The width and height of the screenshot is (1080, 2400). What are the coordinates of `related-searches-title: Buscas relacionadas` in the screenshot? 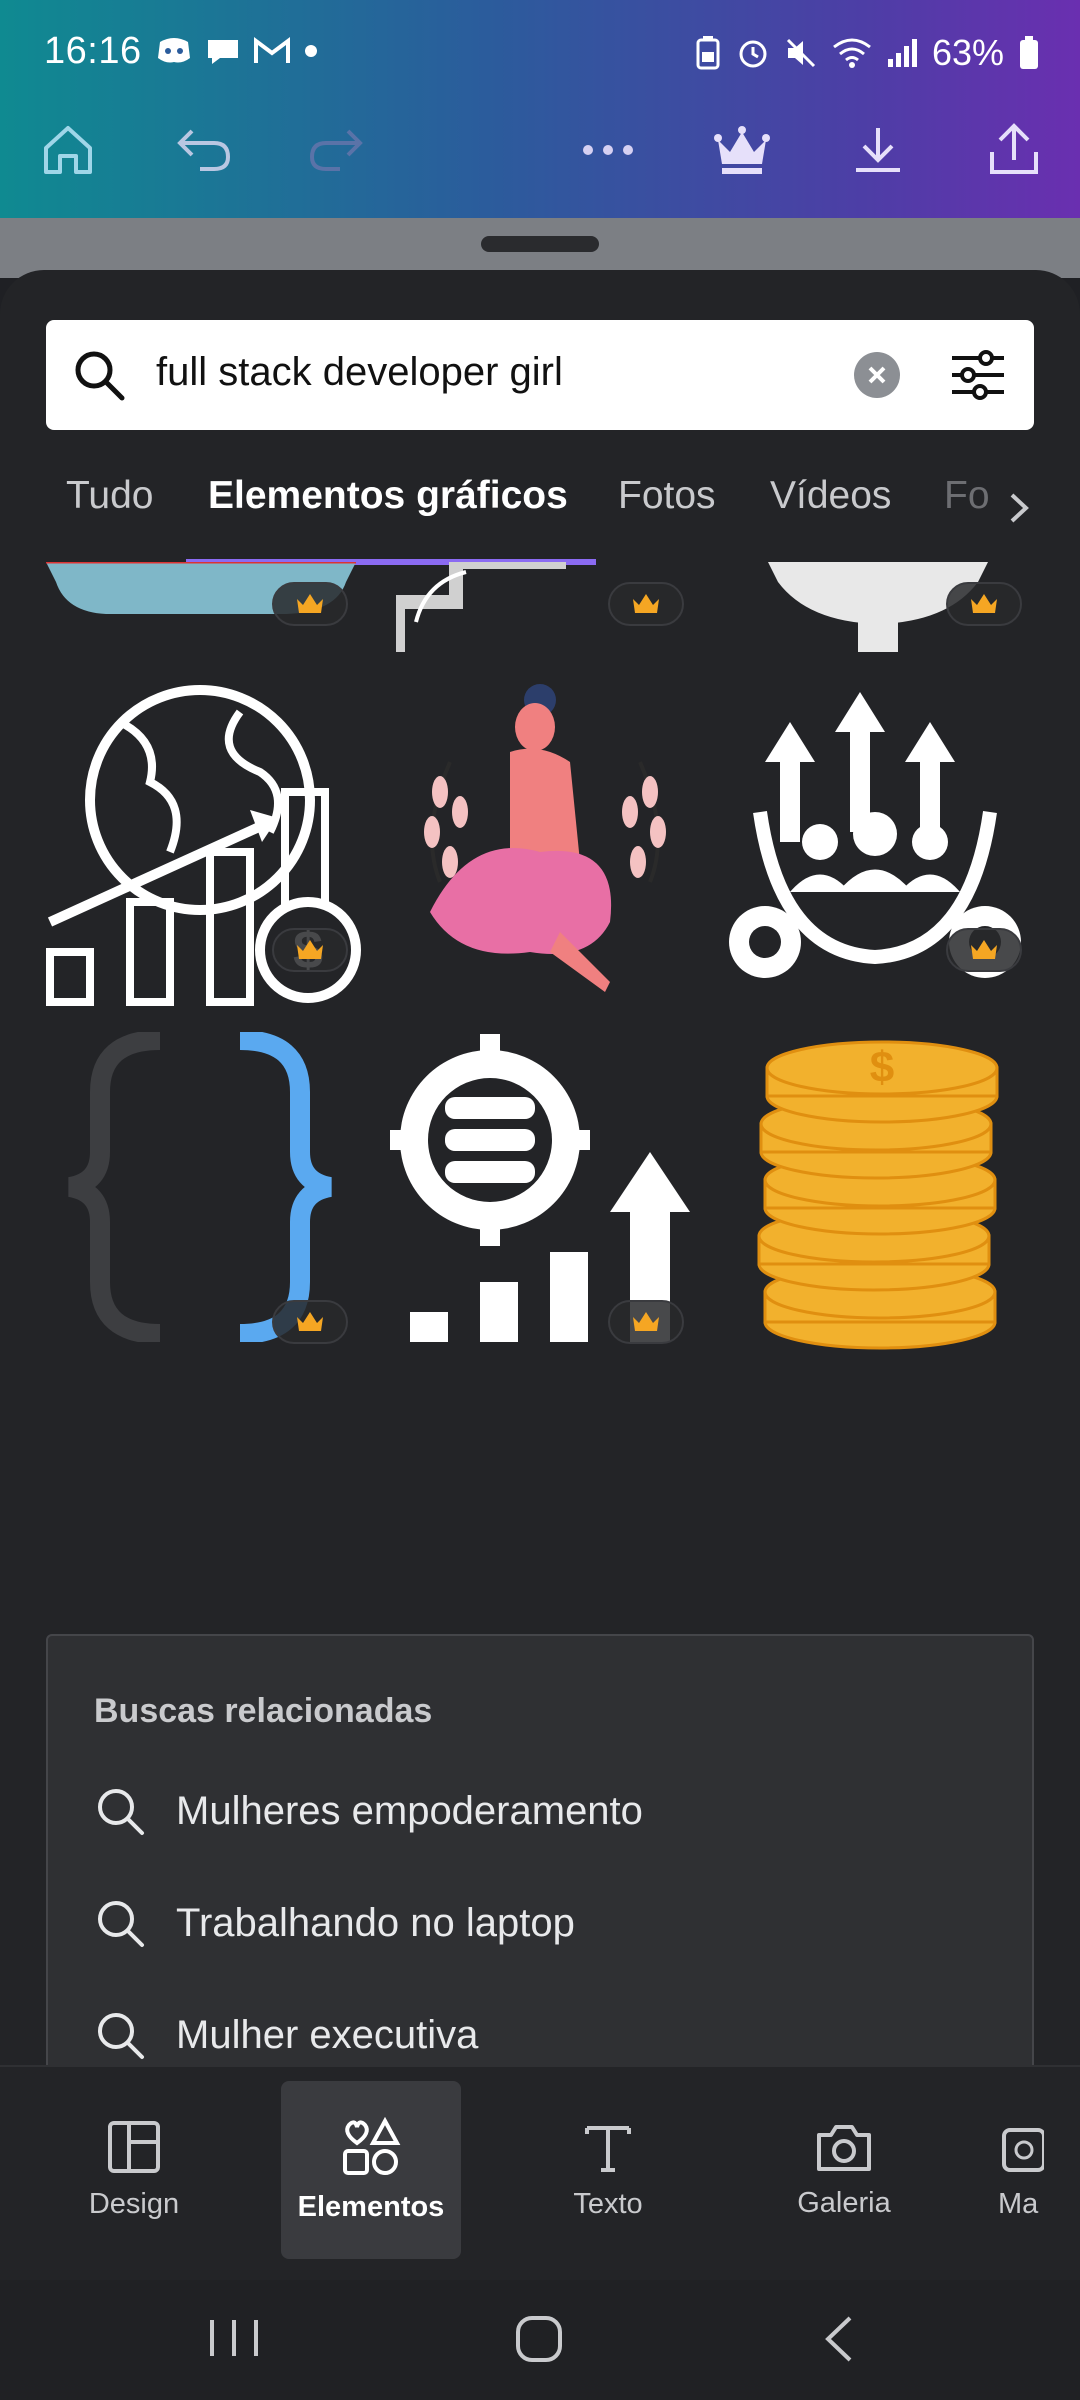 It's located at (263, 1711).